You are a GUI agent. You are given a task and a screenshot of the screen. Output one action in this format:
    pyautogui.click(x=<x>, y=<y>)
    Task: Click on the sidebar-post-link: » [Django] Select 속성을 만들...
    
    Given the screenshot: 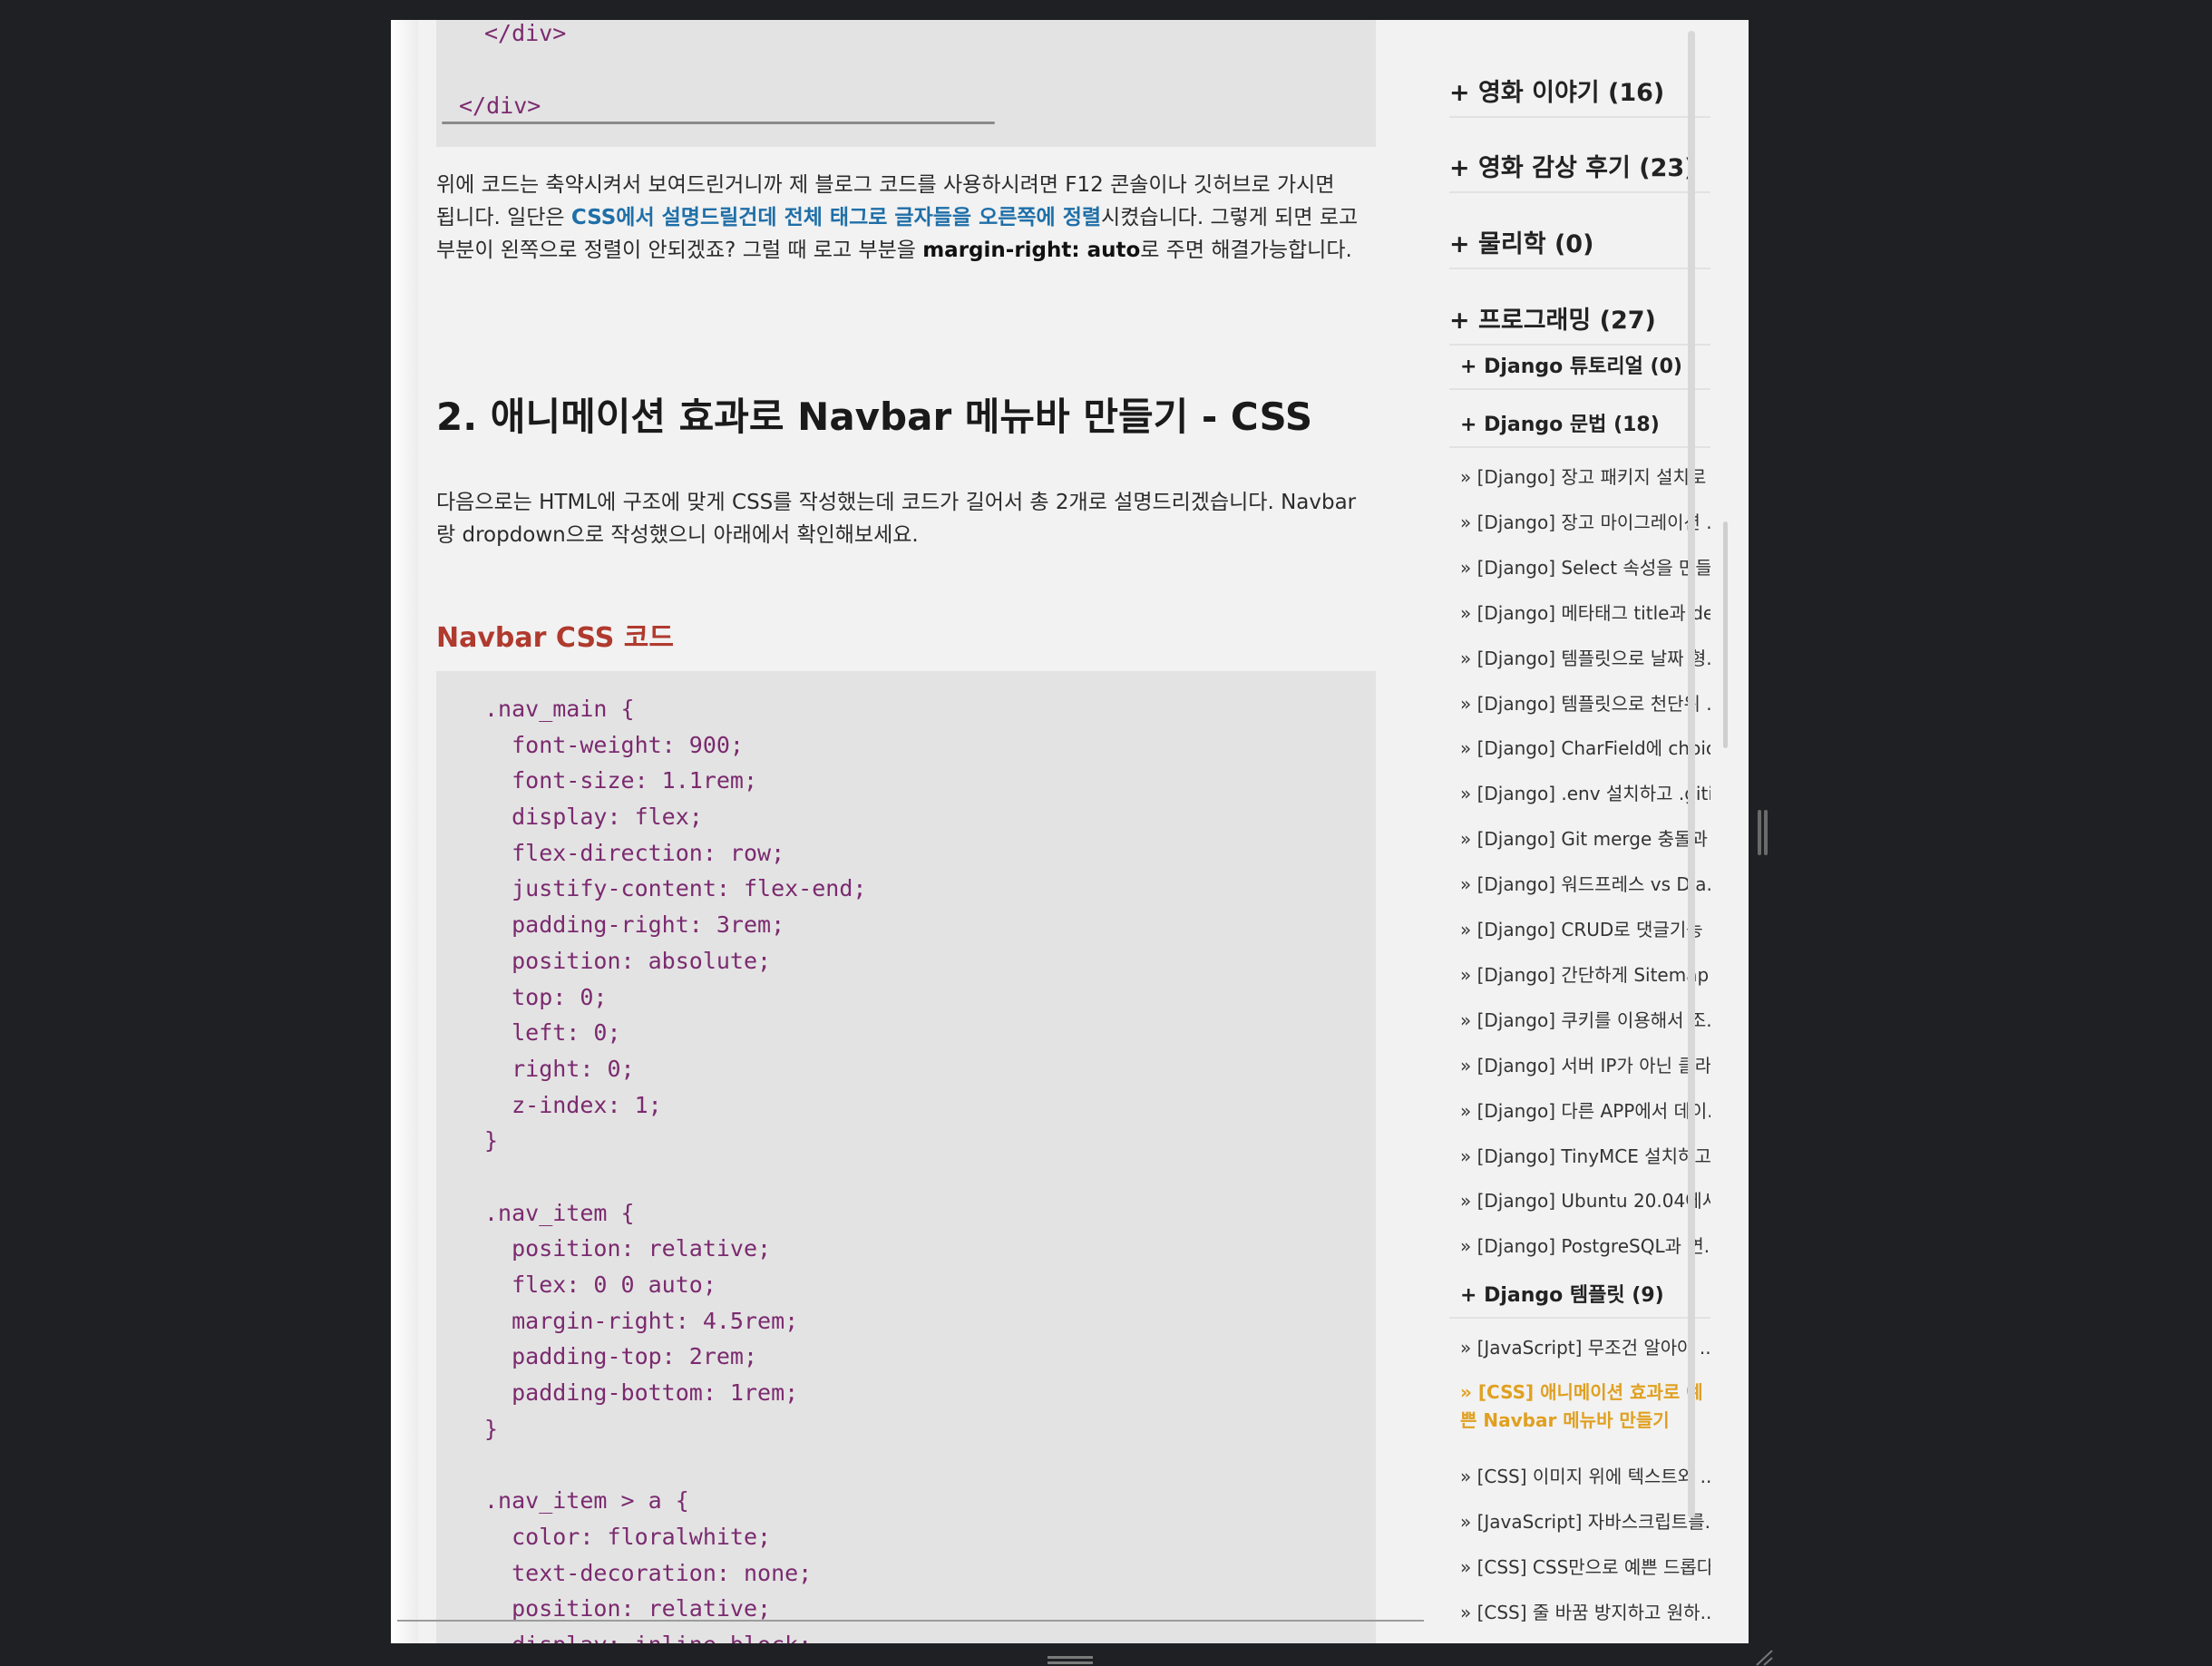 What is the action you would take?
    pyautogui.click(x=1585, y=566)
    